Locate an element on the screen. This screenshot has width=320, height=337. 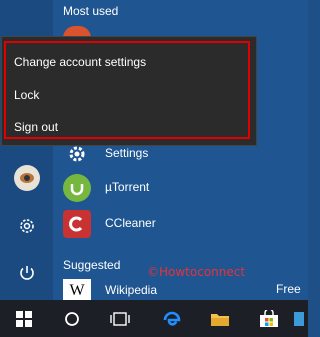
power-button is located at coordinates (26, 273).